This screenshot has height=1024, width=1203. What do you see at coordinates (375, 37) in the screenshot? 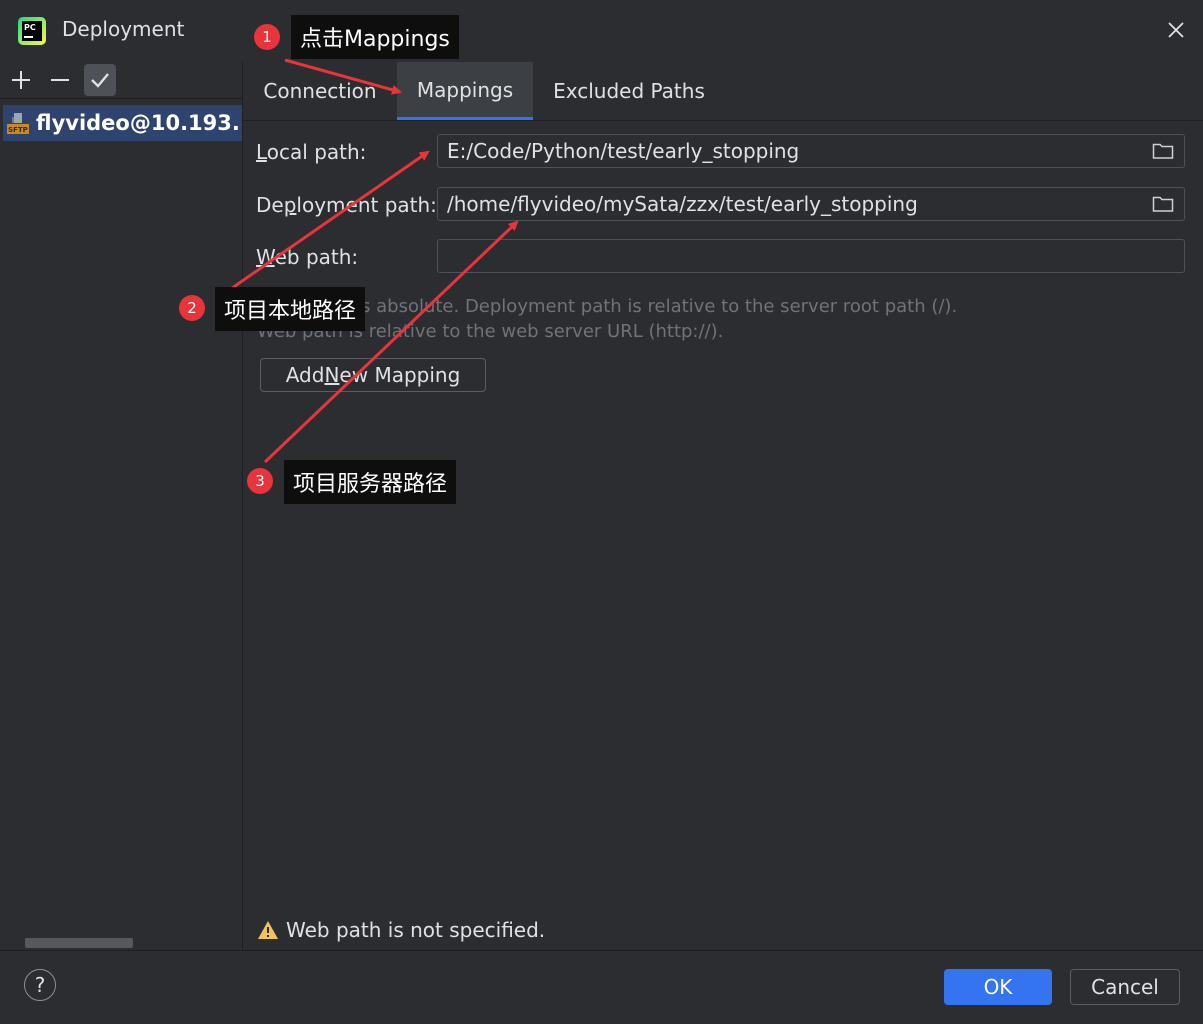
I see `annotation-callout-1: 点击Mappings` at bounding box center [375, 37].